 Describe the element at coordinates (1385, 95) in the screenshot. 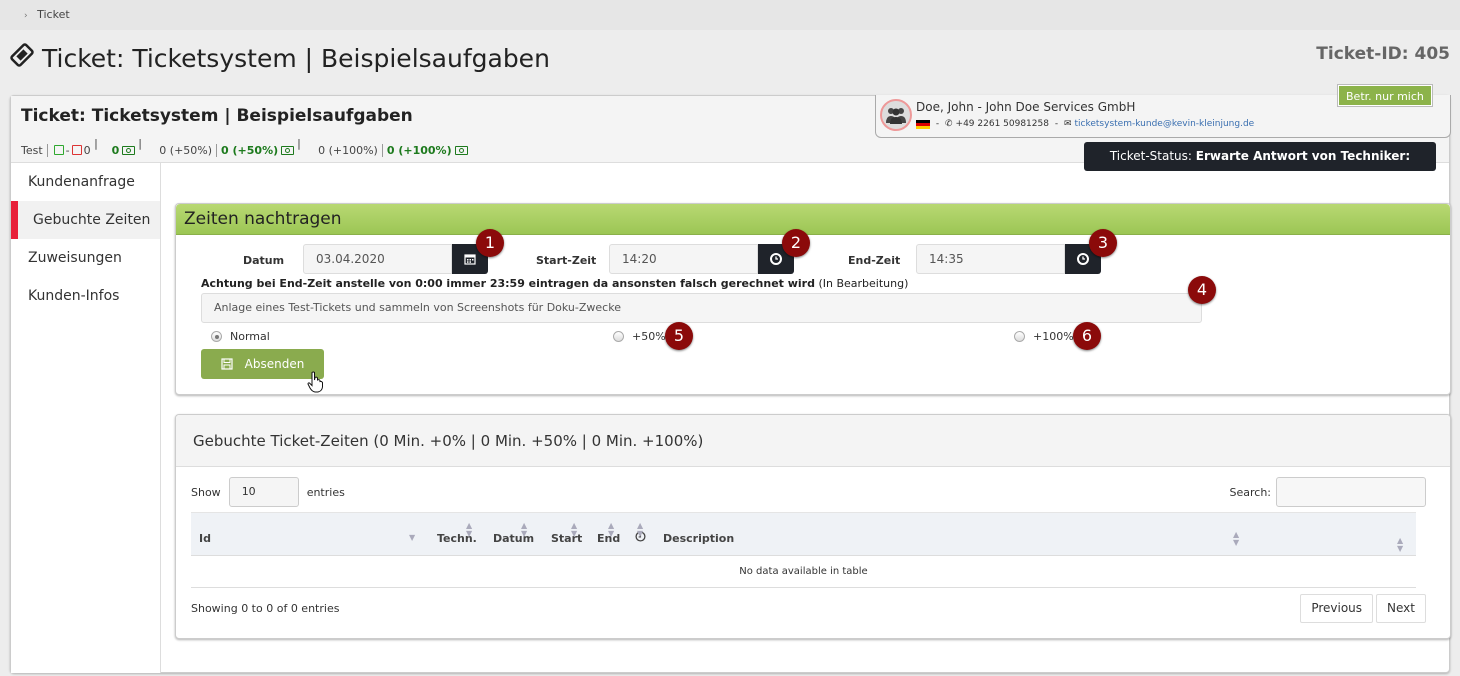

I see `assign-to-me-button: Betr. nur mich` at that location.